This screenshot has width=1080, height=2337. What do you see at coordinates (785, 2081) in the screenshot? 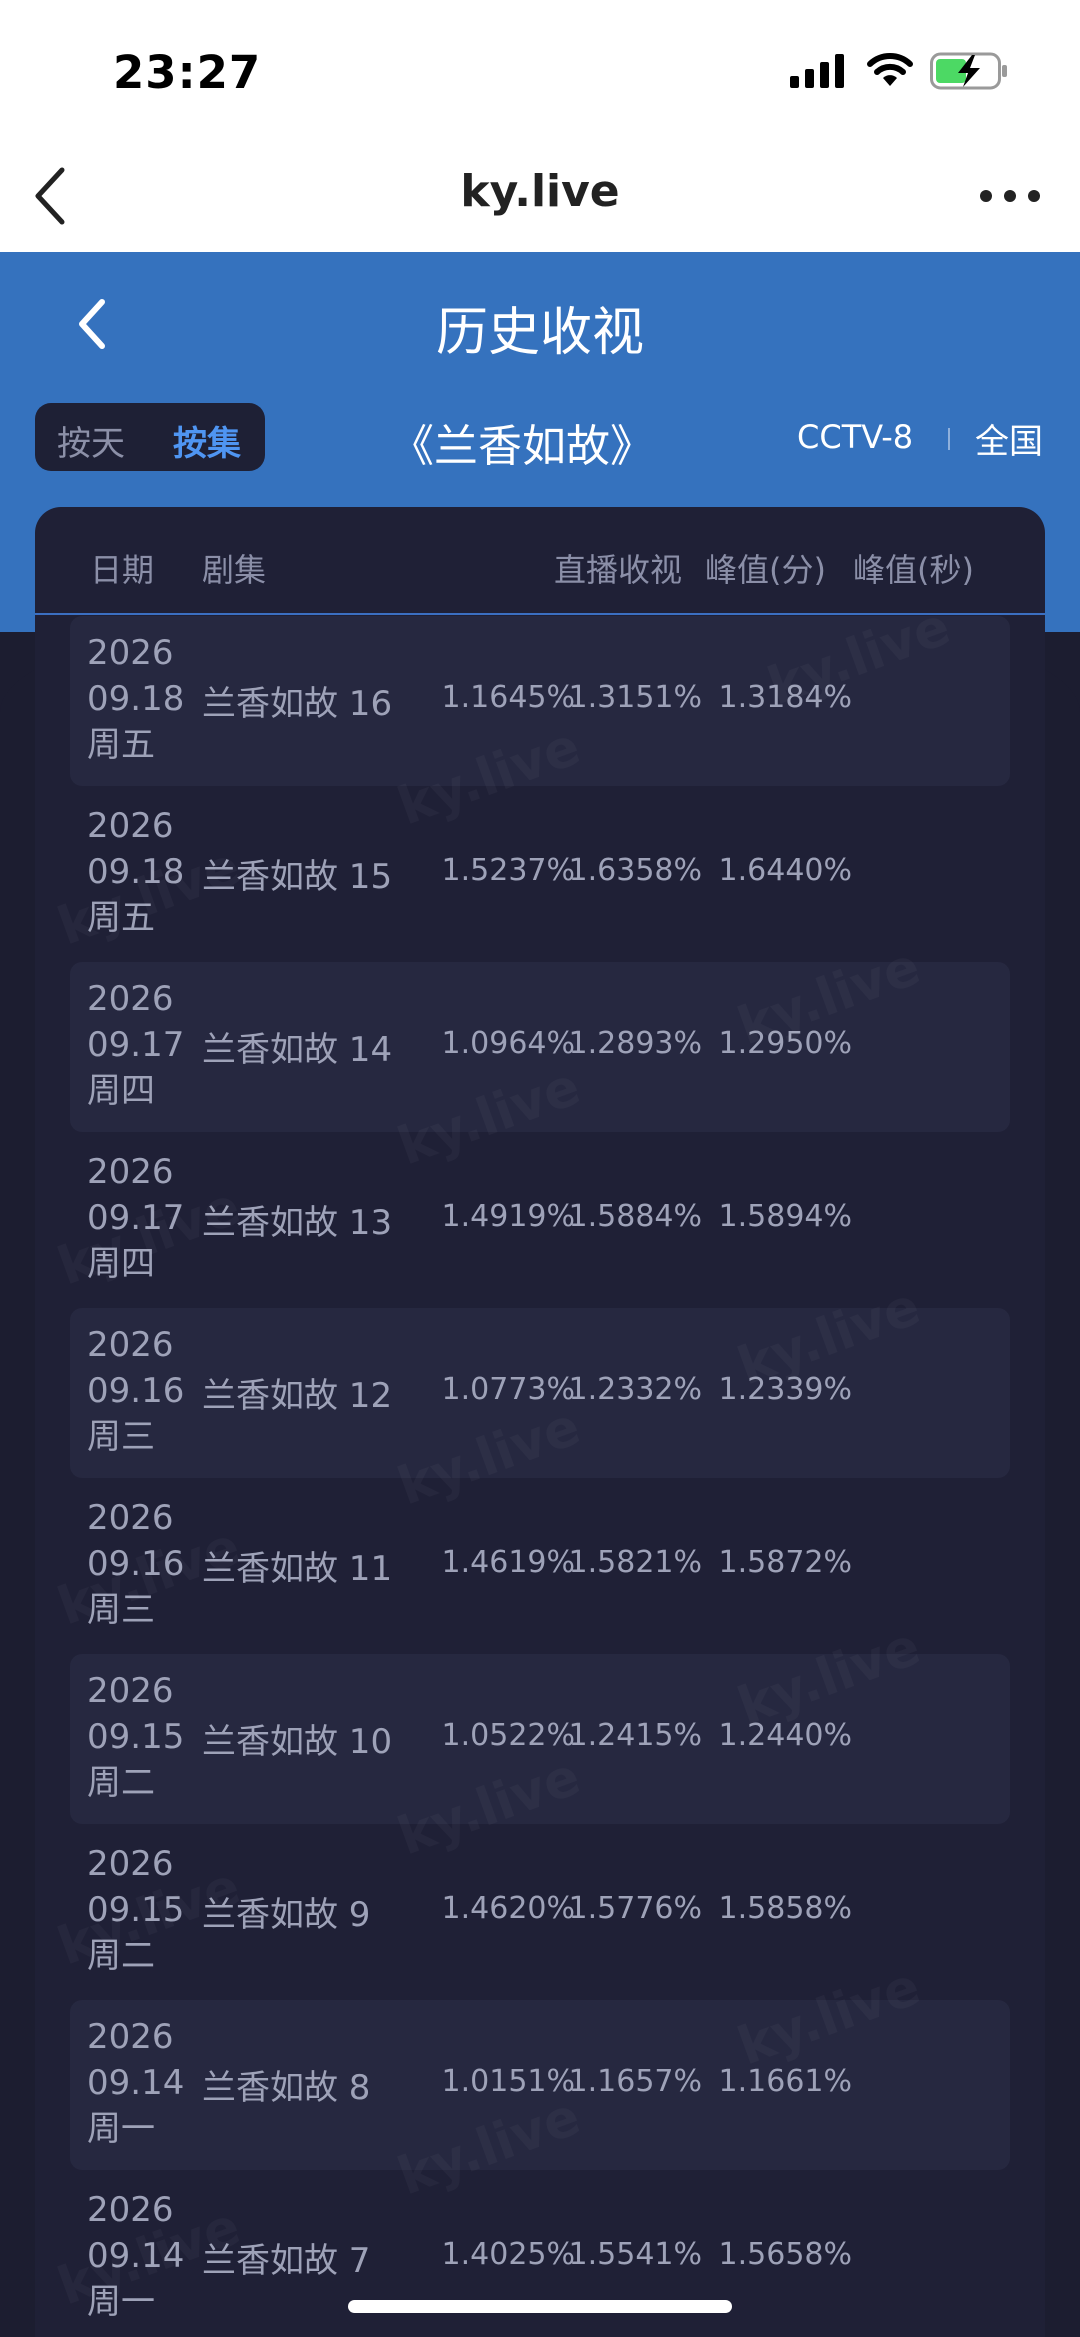
I see `row-peak-sec: 1.1661%` at bounding box center [785, 2081].